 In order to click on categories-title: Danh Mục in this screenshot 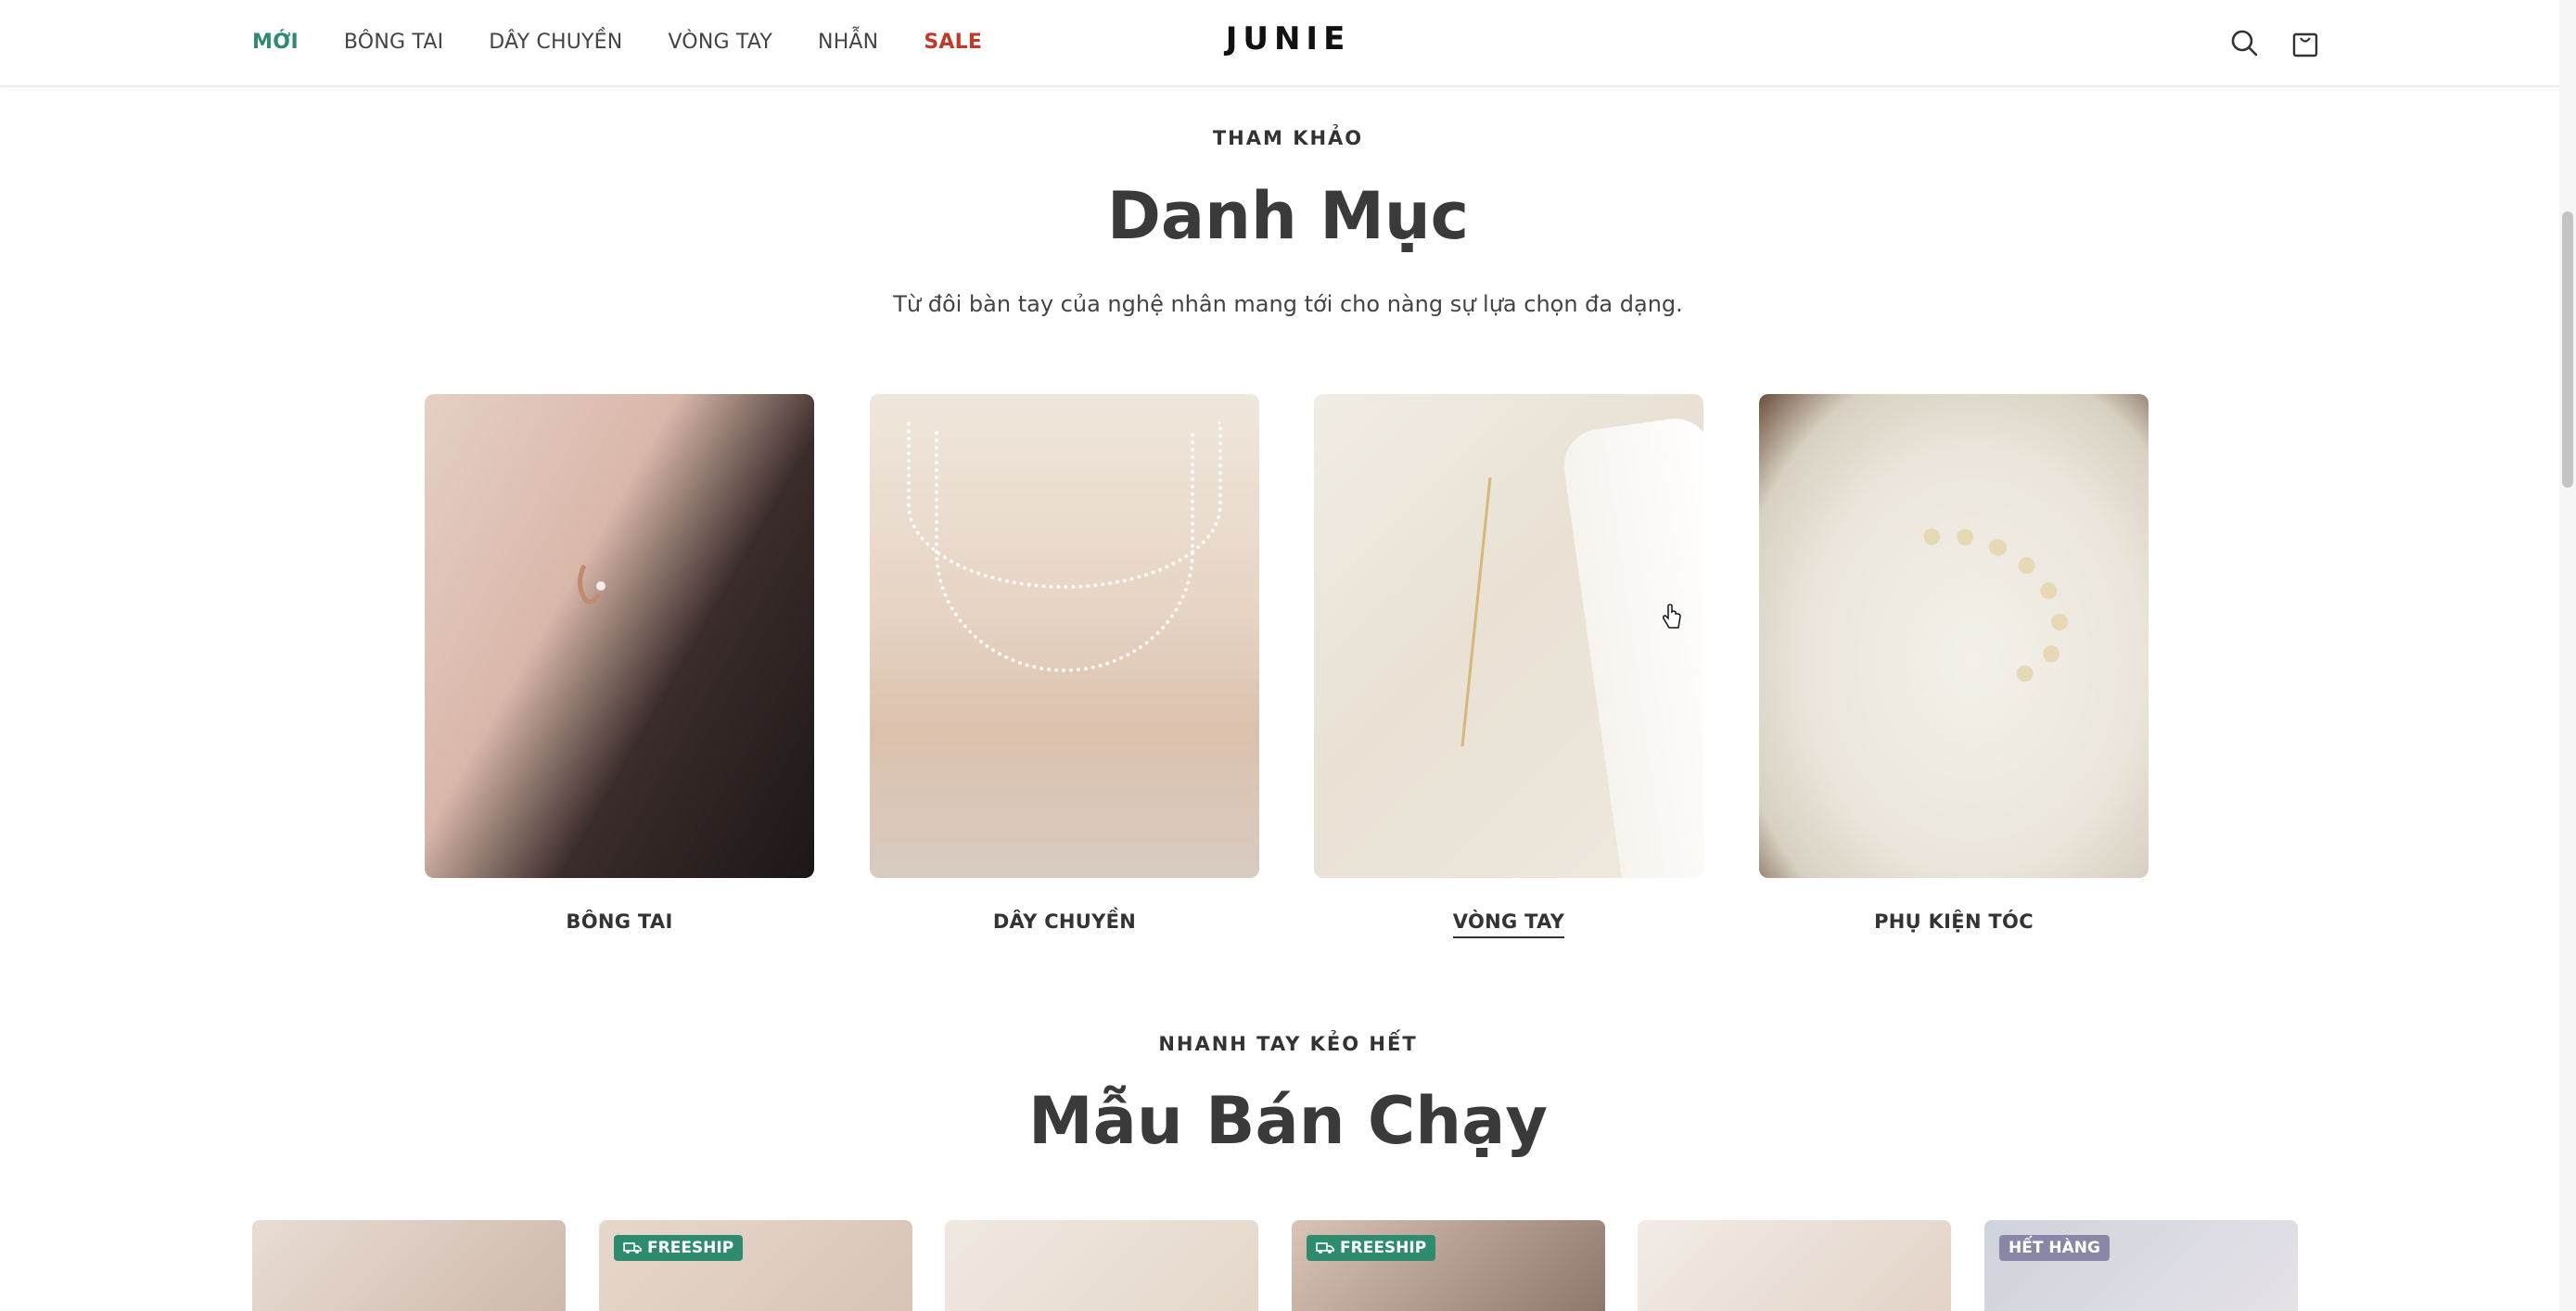, I will do `click(1288, 216)`.